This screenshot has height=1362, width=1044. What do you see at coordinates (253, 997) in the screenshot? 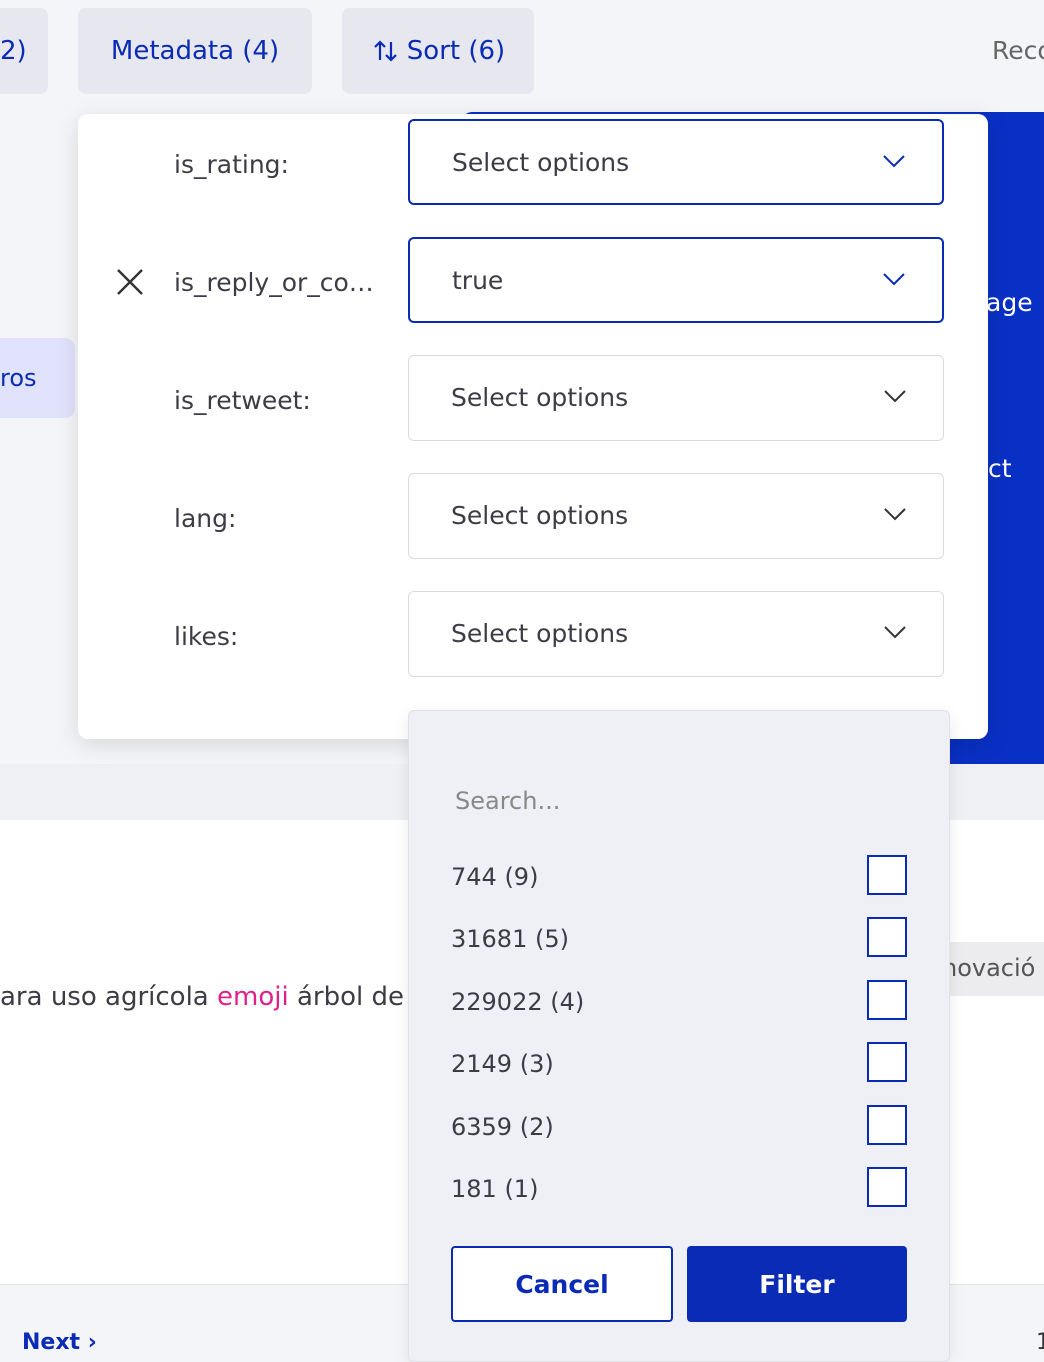
I see `record-text-highlight: emoji` at bounding box center [253, 997].